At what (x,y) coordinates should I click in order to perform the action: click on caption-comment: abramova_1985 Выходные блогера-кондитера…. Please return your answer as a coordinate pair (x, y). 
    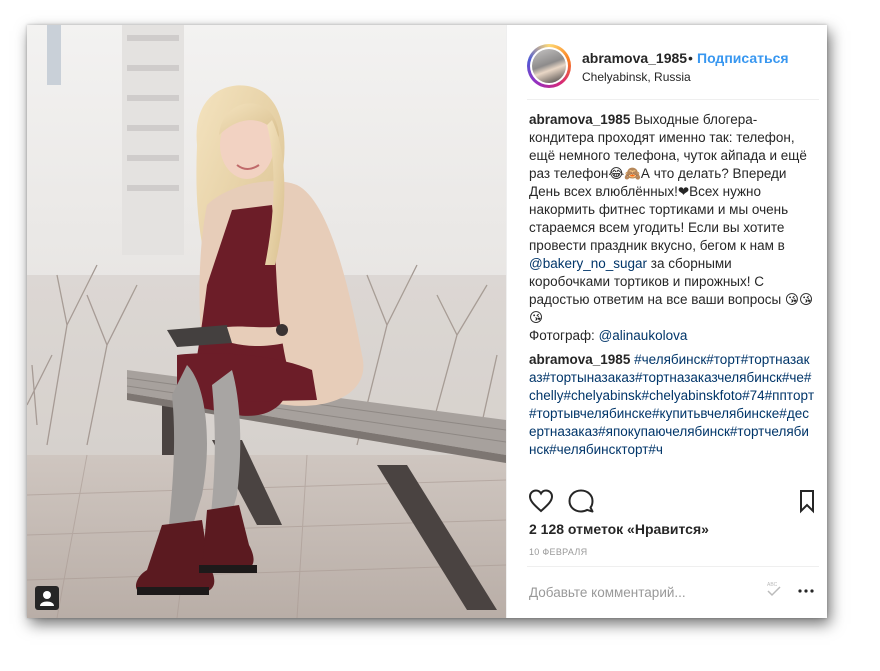
    Looking at the image, I should click on (672, 228).